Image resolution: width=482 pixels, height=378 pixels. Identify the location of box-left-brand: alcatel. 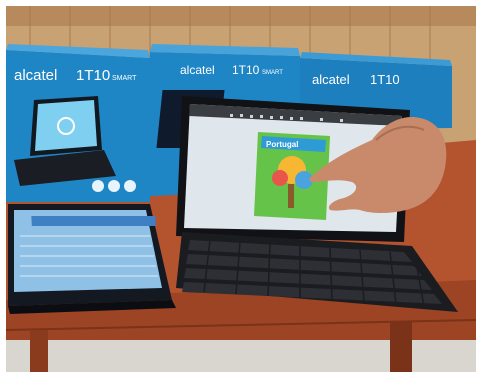
(35, 75).